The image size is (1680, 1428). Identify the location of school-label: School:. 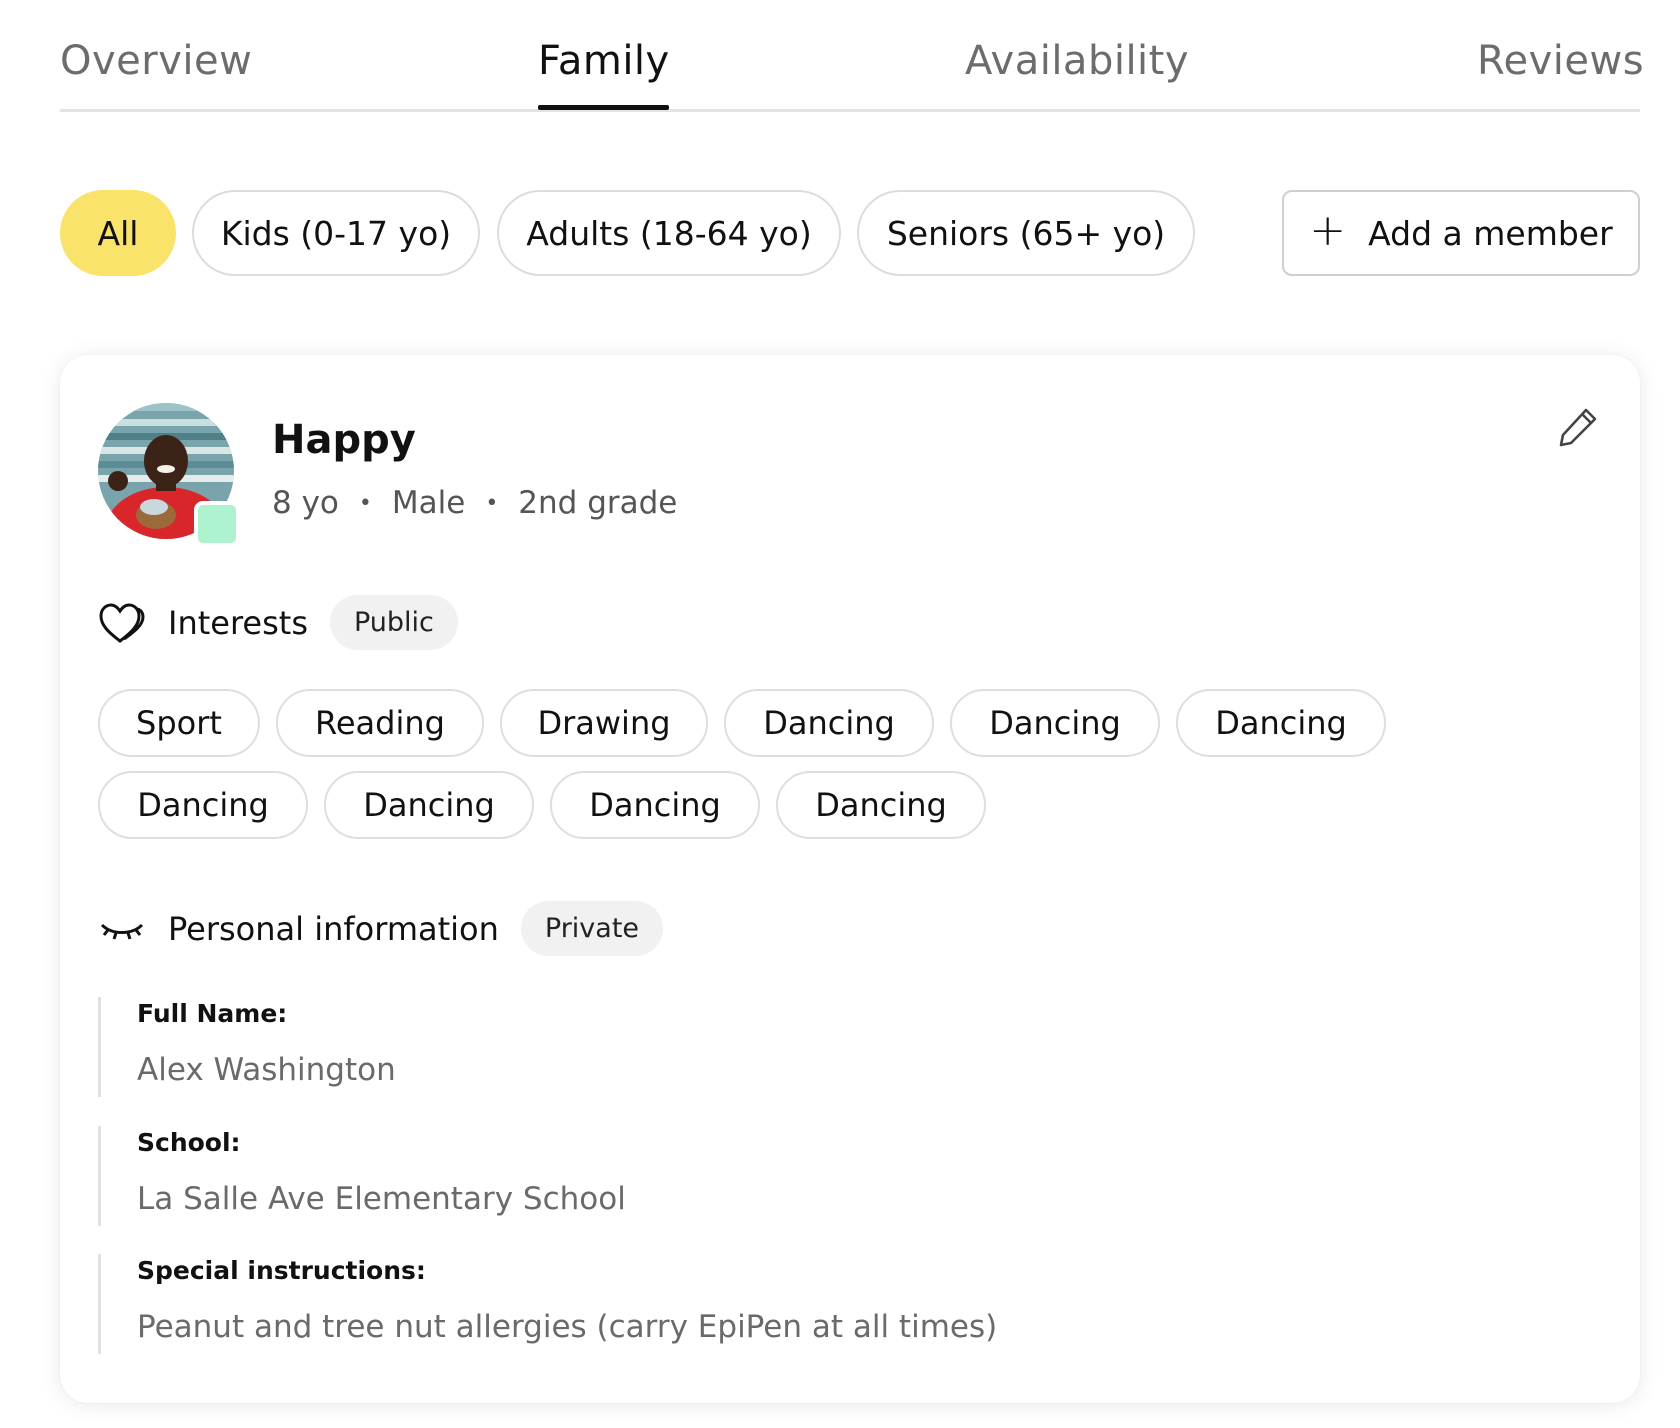
(189, 1142).